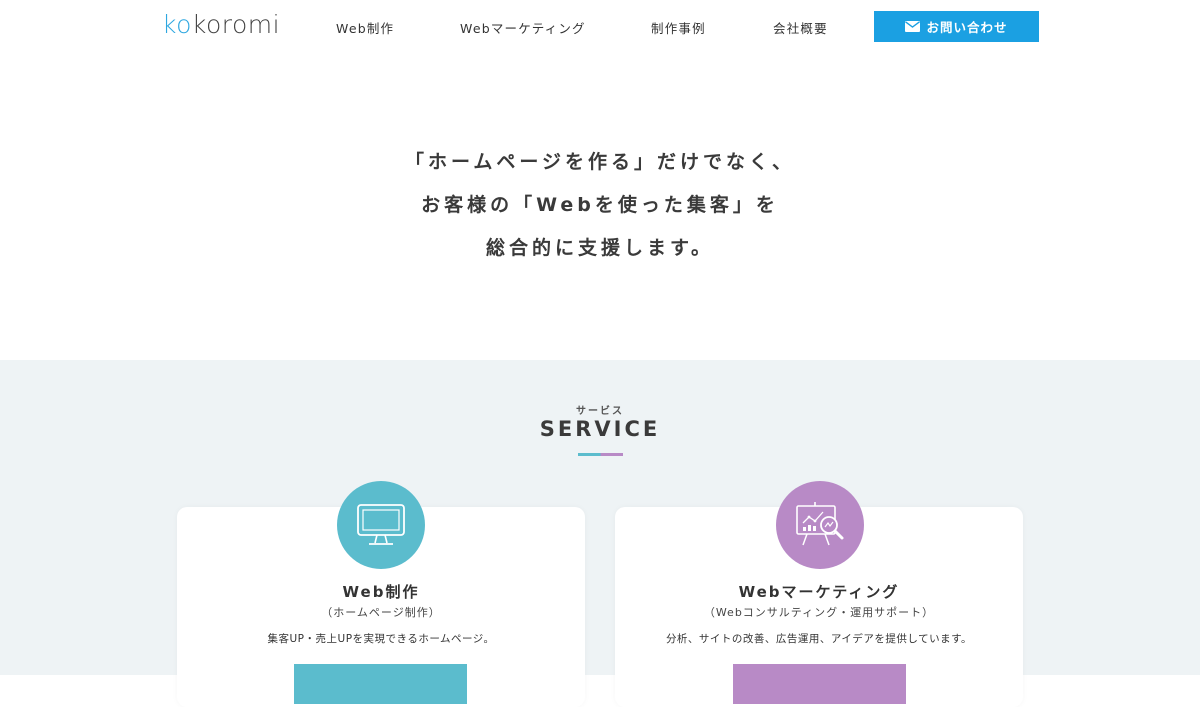 This screenshot has width=1200, height=707. Describe the element at coordinates (381, 592) in the screenshot. I see `card-title: Web制作` at that location.